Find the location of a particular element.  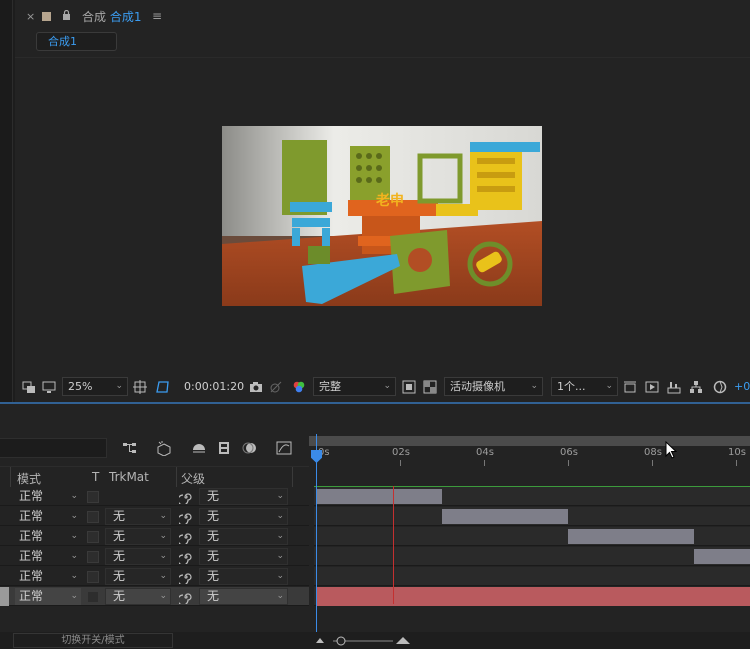

zoom-slider is located at coordinates (363, 641).